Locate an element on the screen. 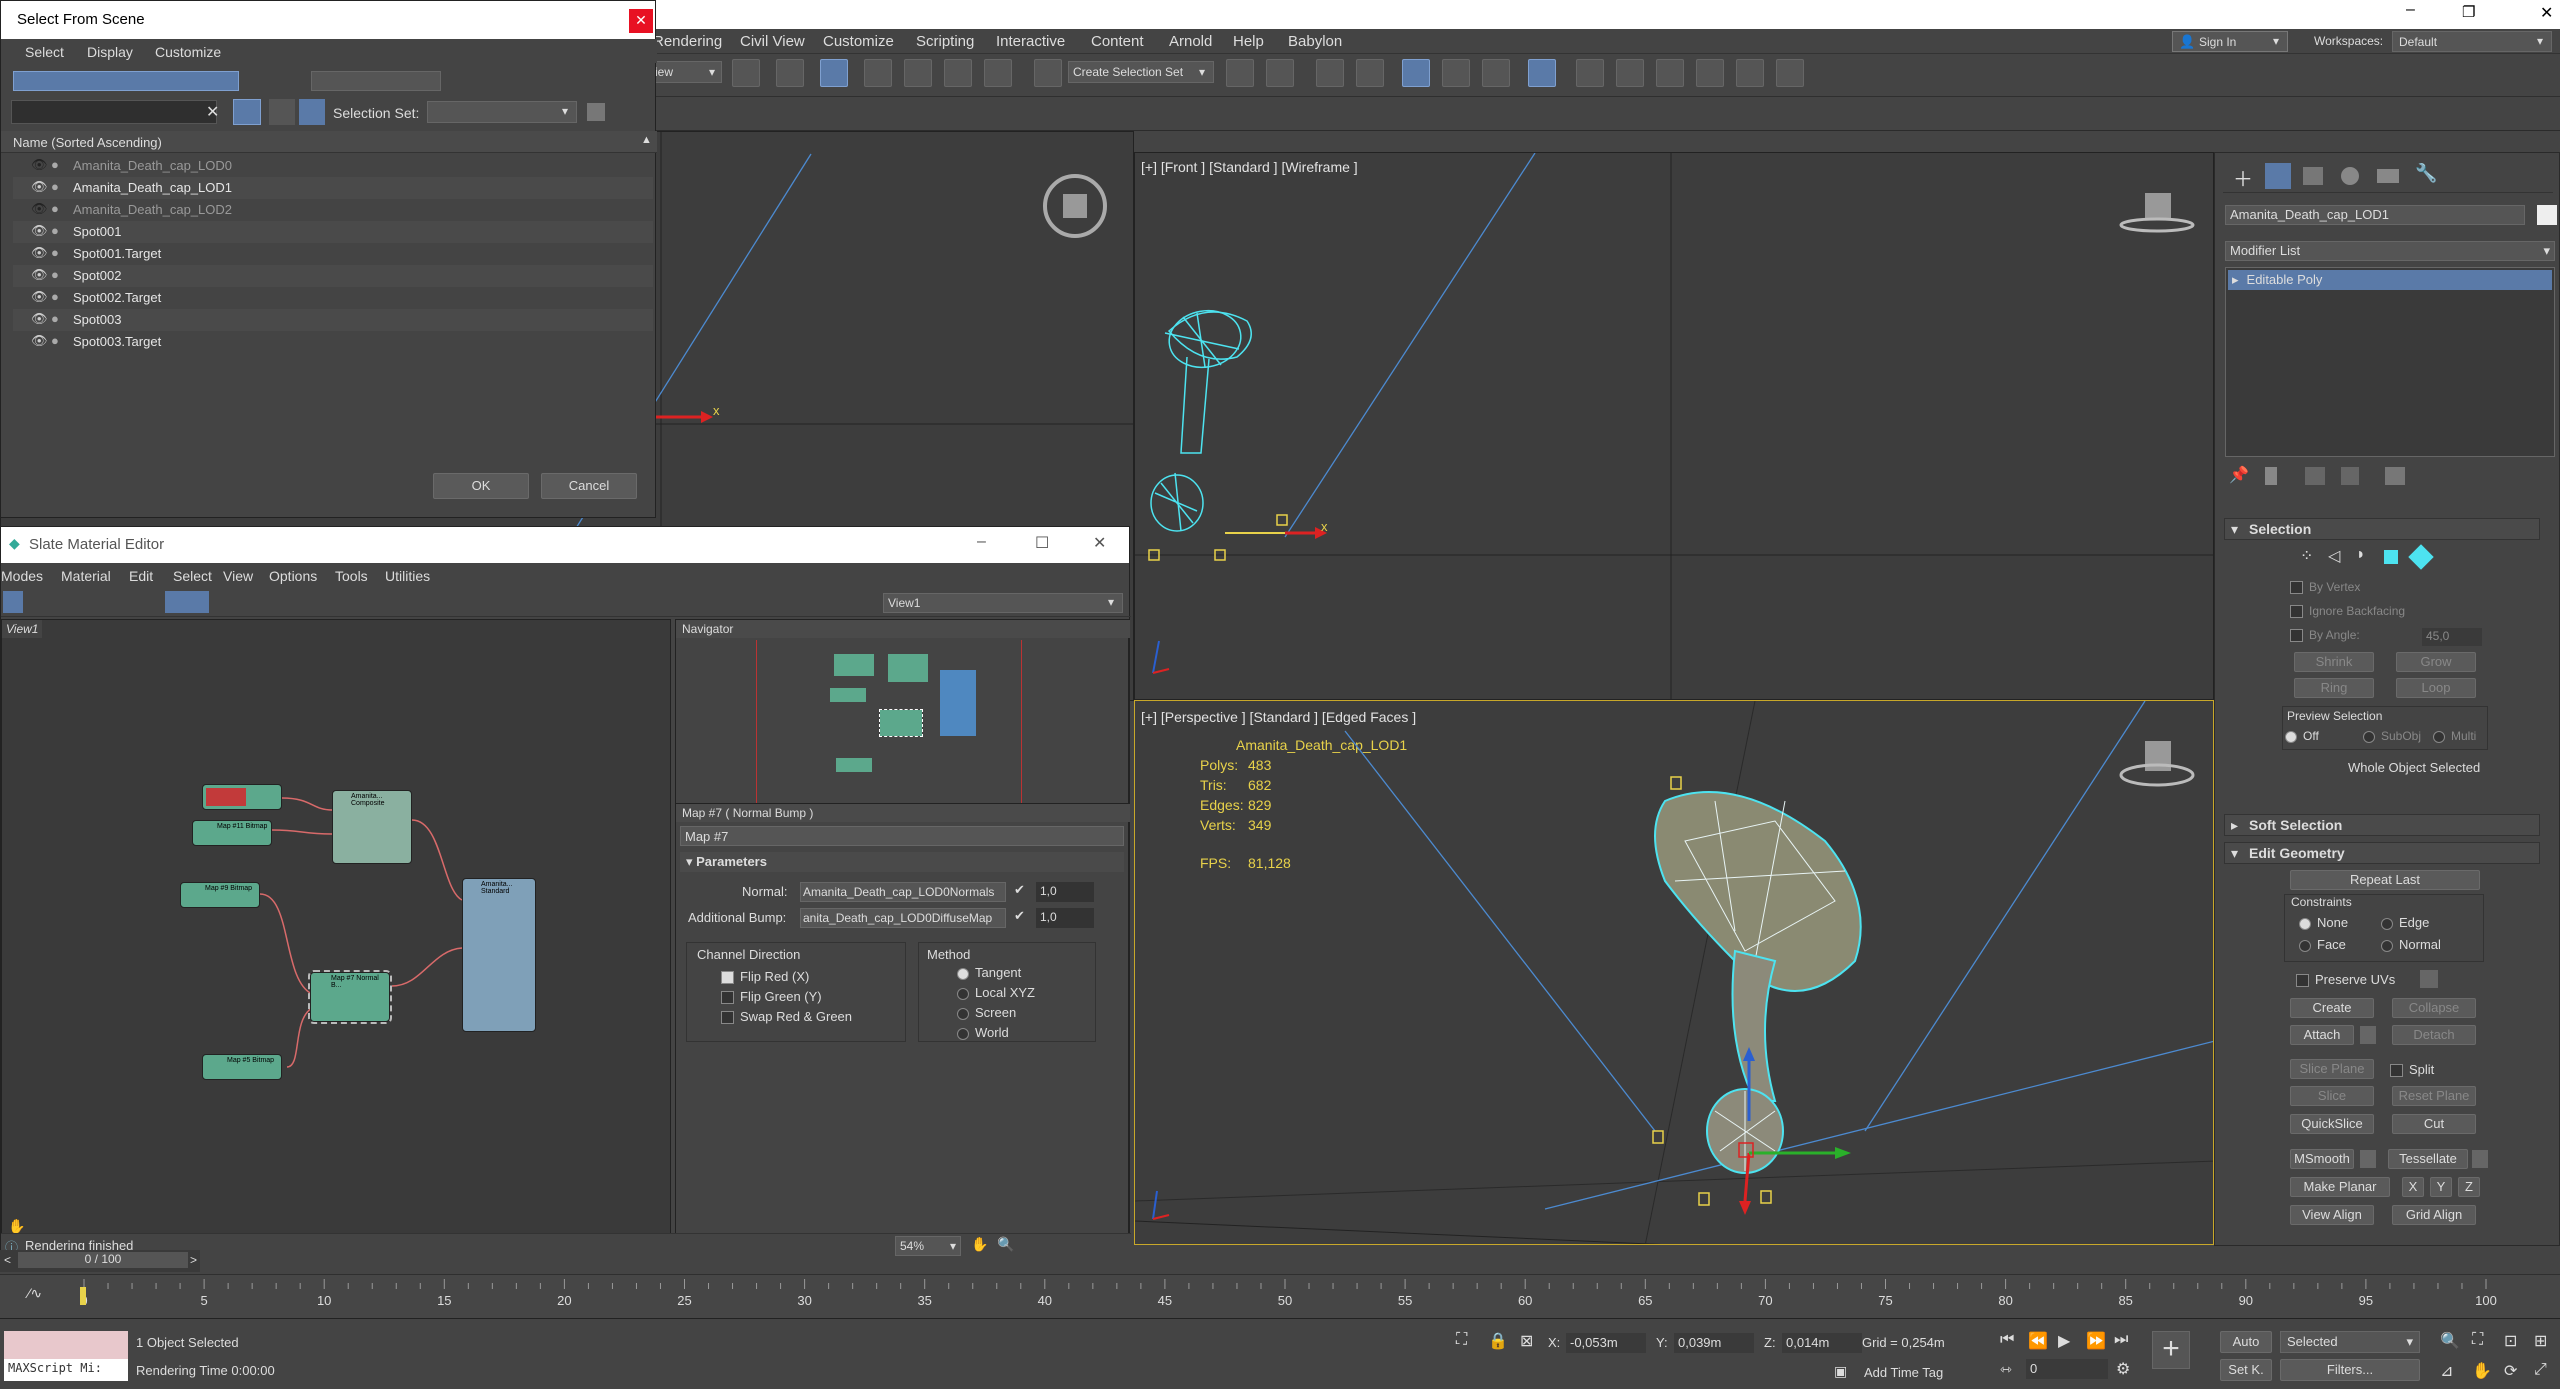 The width and height of the screenshot is (2560, 1389). preview-off-radio: Off is located at coordinates (2302, 736).